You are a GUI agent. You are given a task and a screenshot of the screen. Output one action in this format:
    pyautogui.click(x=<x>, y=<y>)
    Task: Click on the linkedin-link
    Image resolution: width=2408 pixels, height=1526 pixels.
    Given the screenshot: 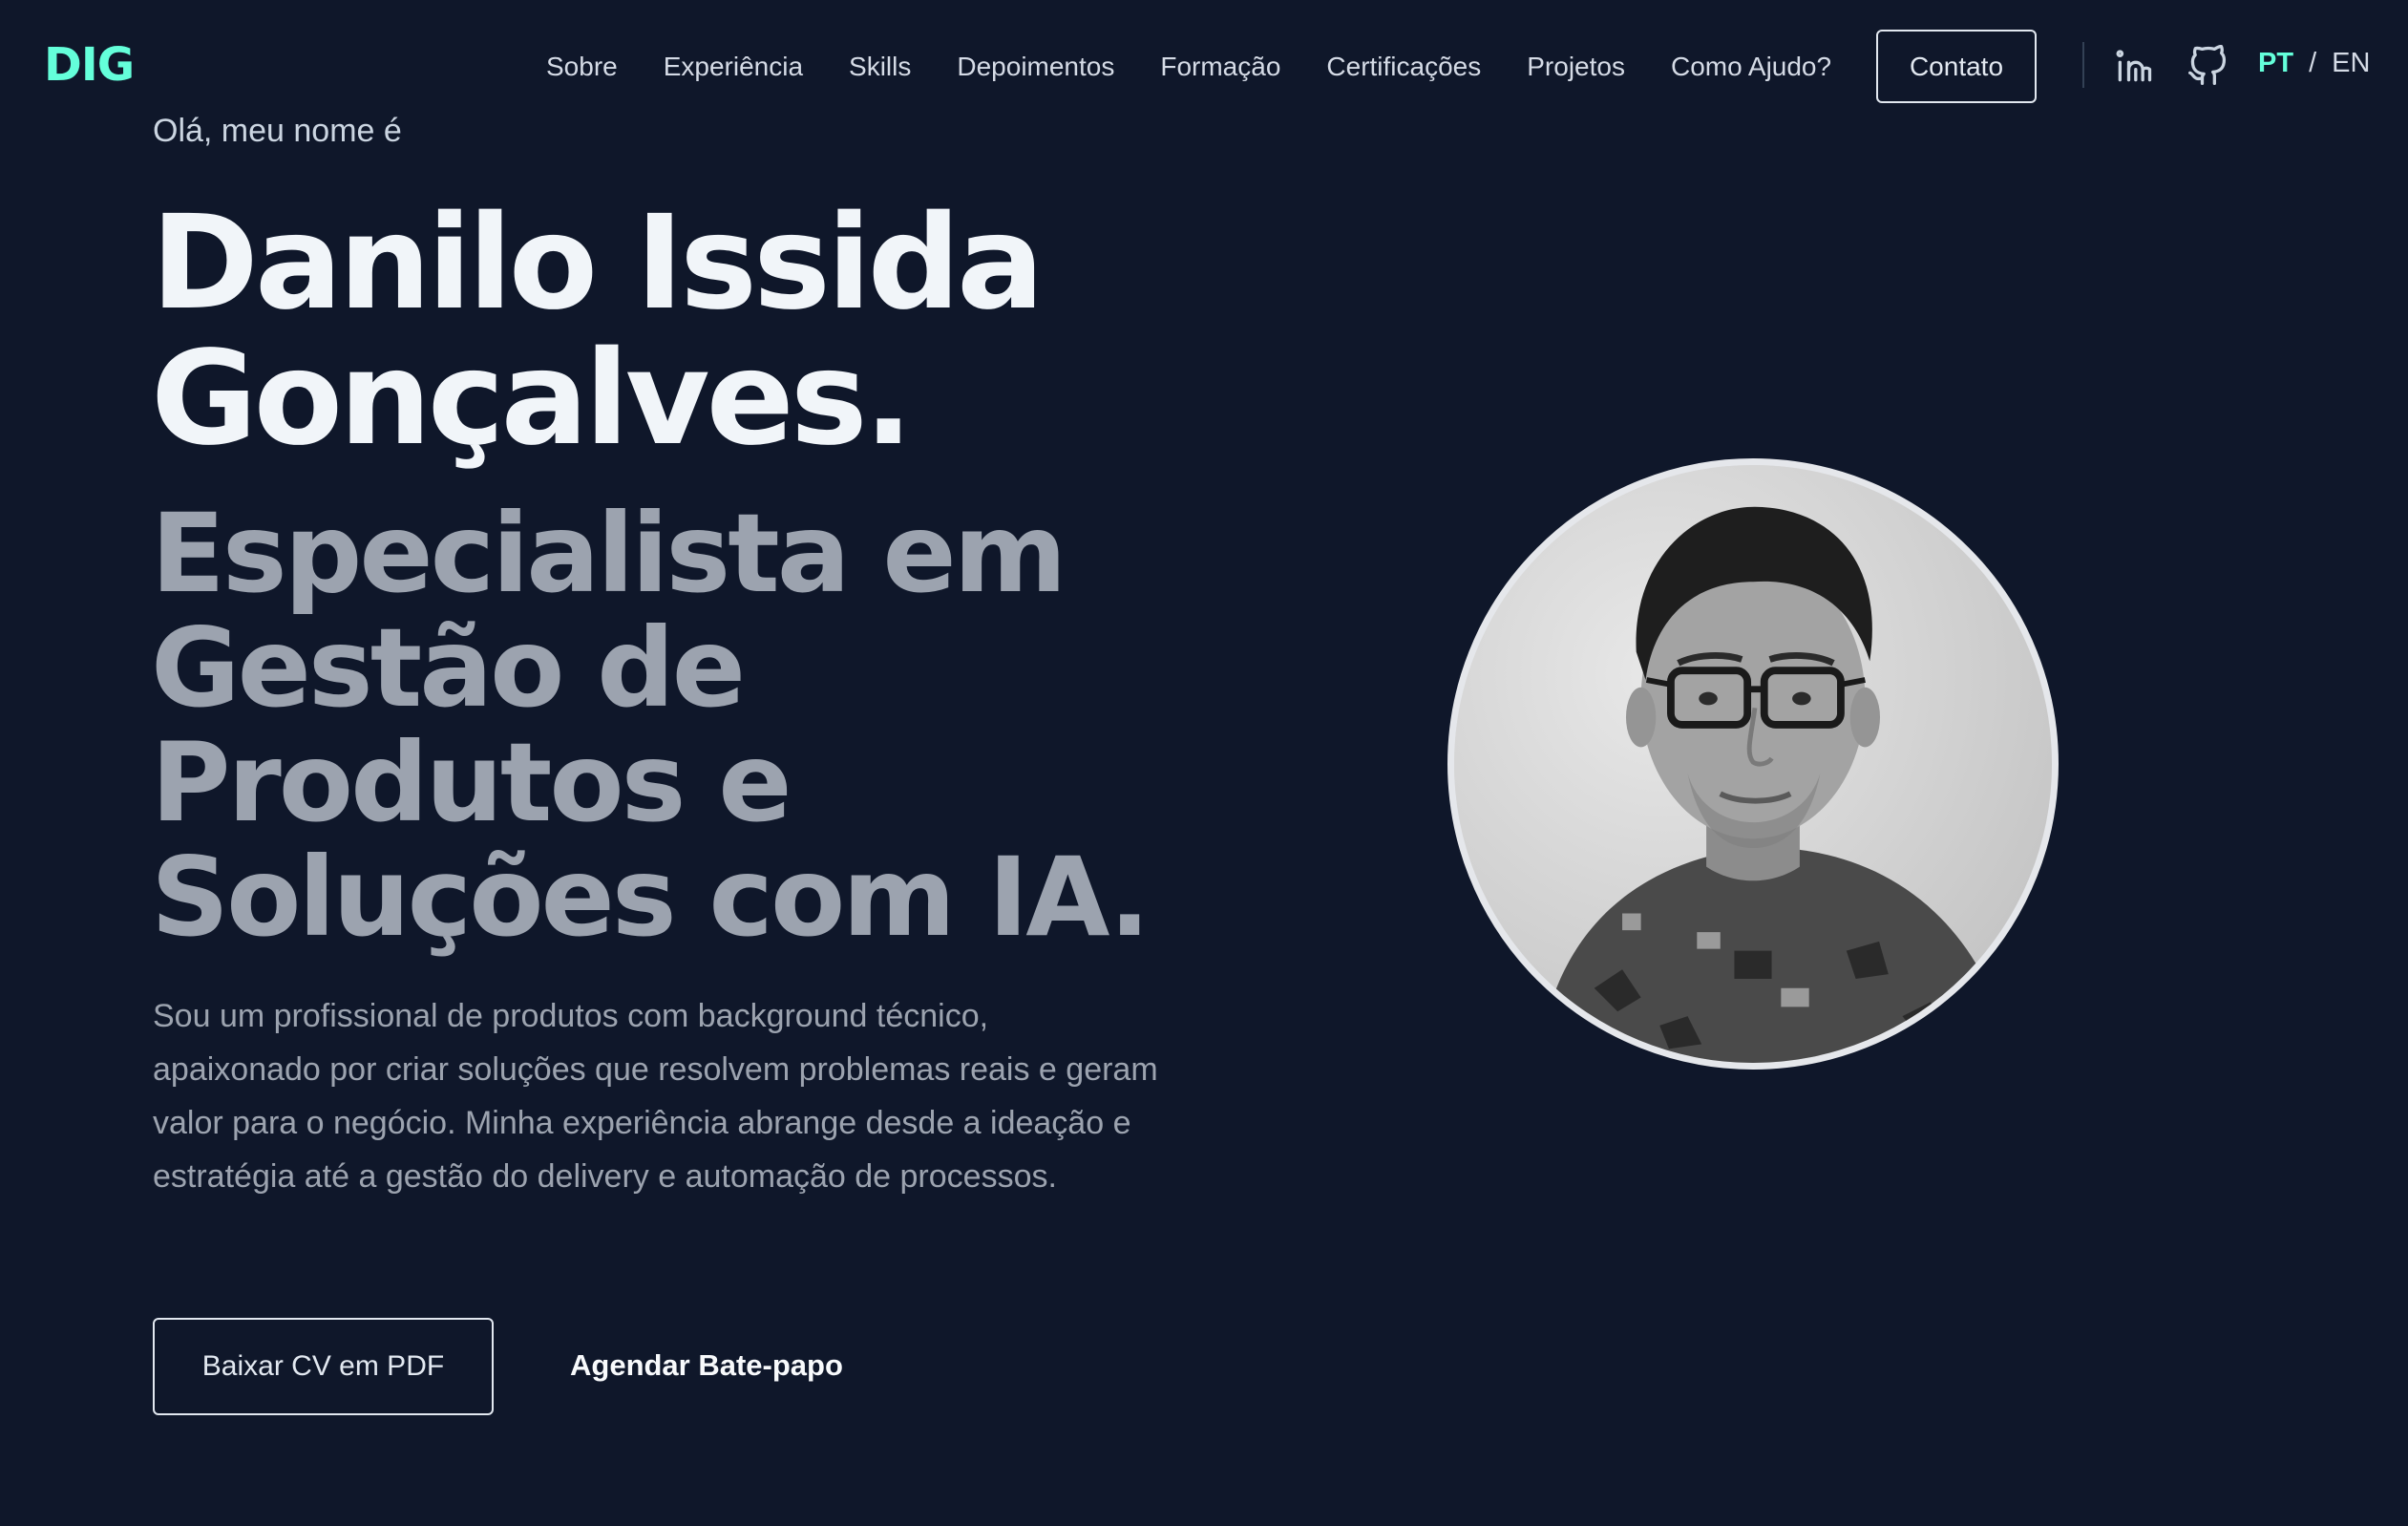 What is the action you would take?
    pyautogui.click(x=2134, y=66)
    